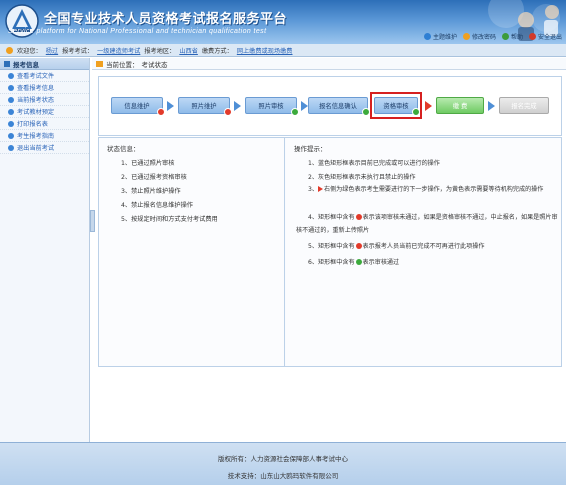 The width and height of the screenshot is (566, 485). Describe the element at coordinates (545, 36) in the screenshot. I see `logout-link: 安全退出` at that location.